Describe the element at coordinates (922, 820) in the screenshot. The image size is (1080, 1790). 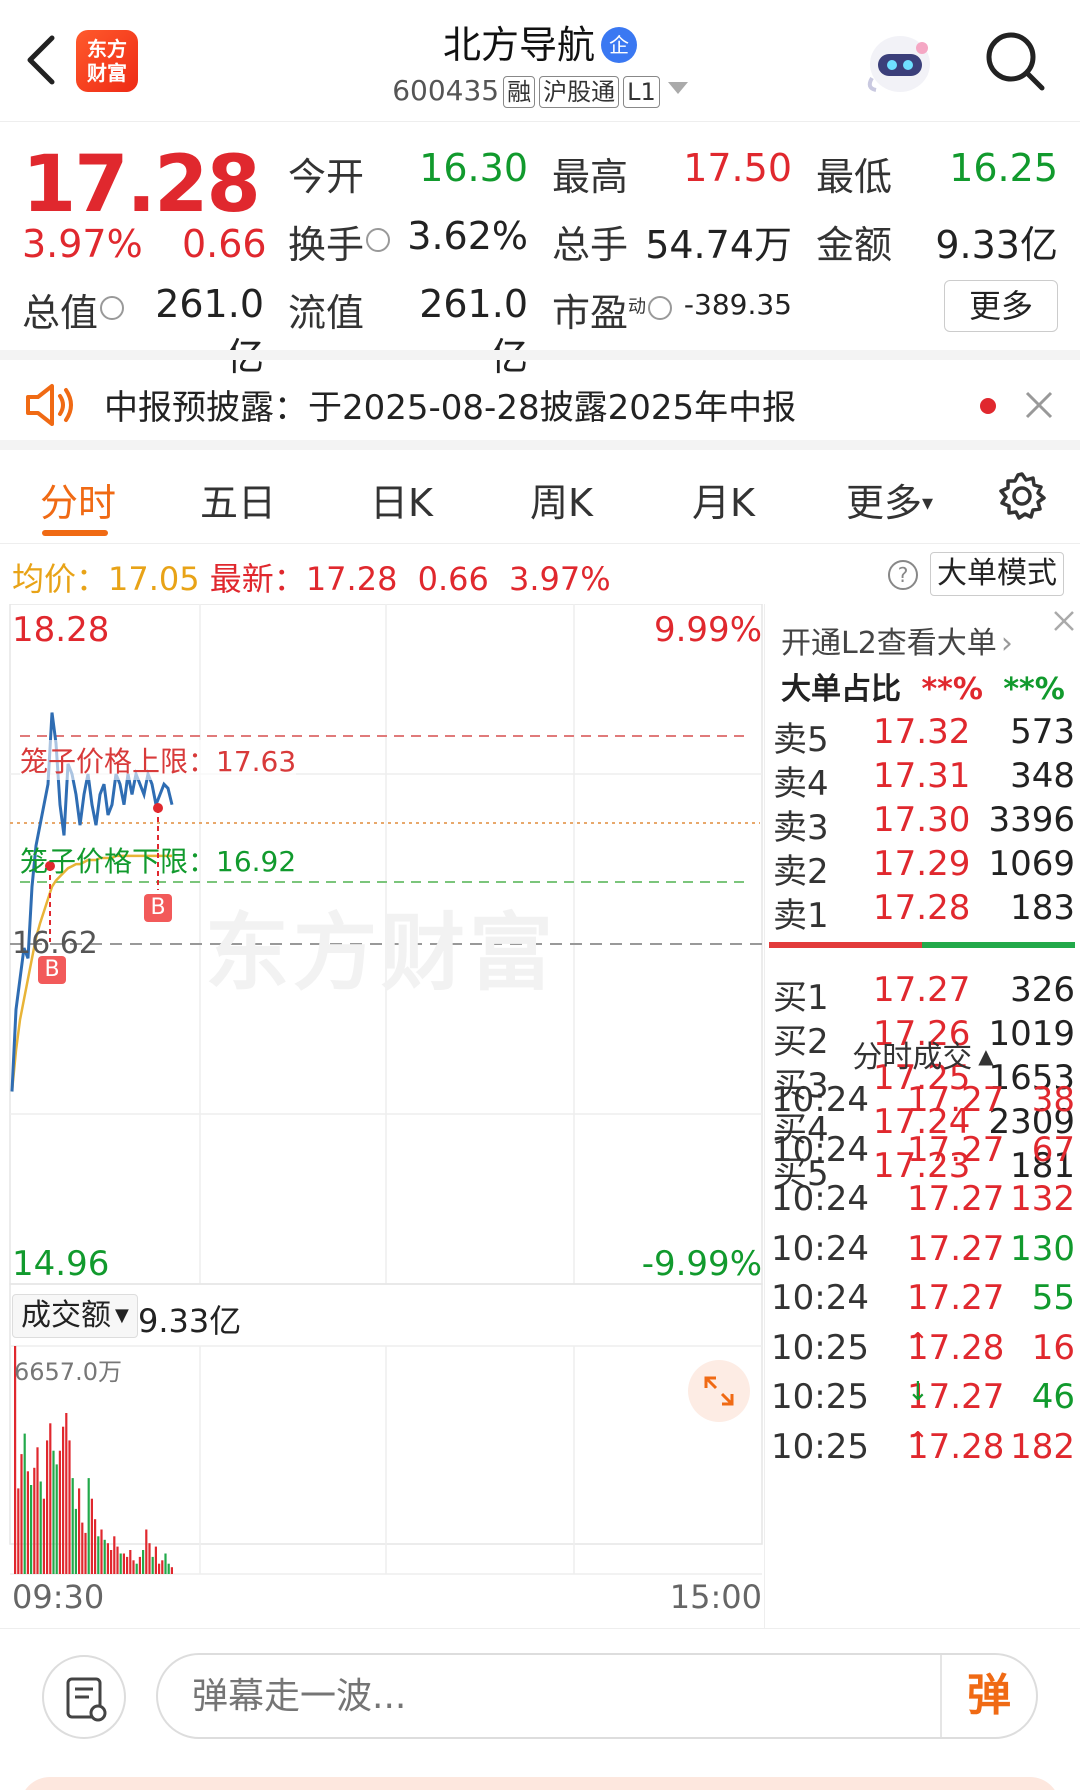
I see `level-price: 17.30` at that location.